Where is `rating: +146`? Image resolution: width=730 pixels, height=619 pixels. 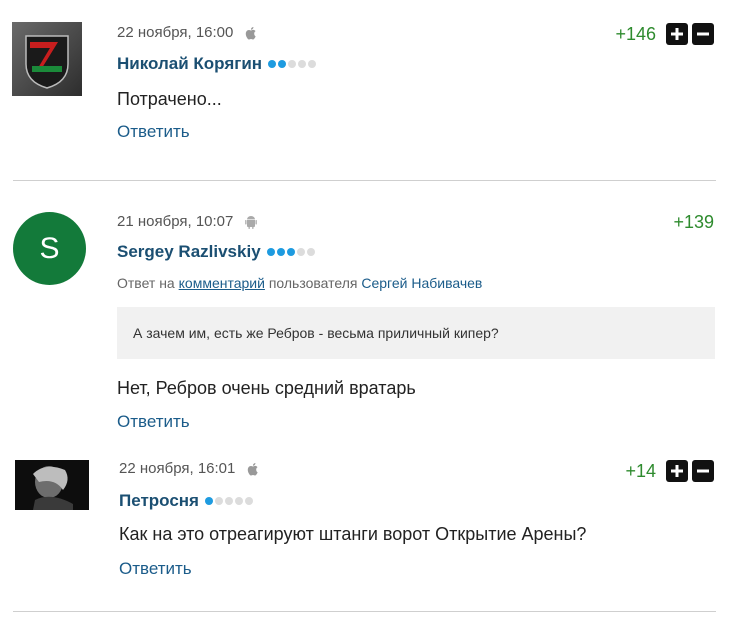 rating: +146 is located at coordinates (664, 34).